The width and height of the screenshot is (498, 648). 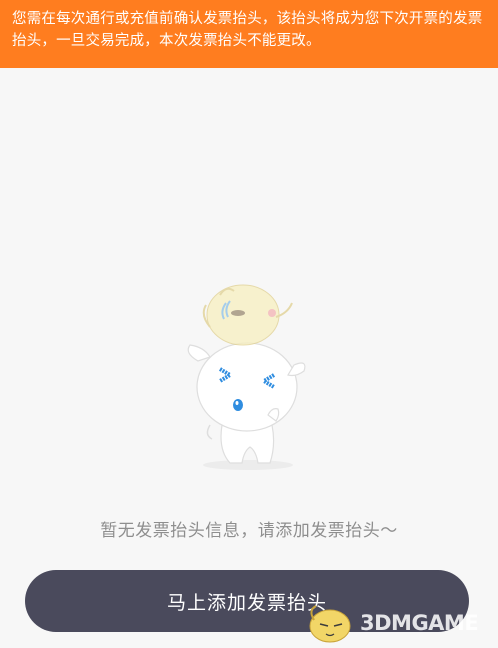 I want to click on watermark-mascot-icon, so click(x=330, y=624).